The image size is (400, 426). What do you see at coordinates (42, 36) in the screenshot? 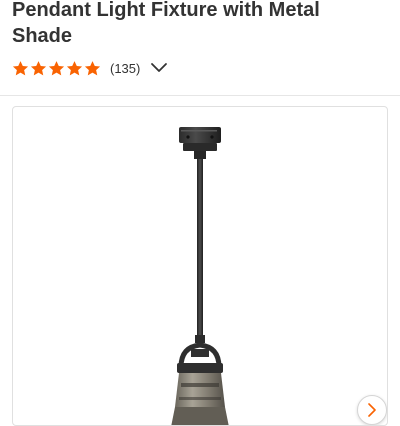
I see `product-title-line-2: Shade` at bounding box center [42, 36].